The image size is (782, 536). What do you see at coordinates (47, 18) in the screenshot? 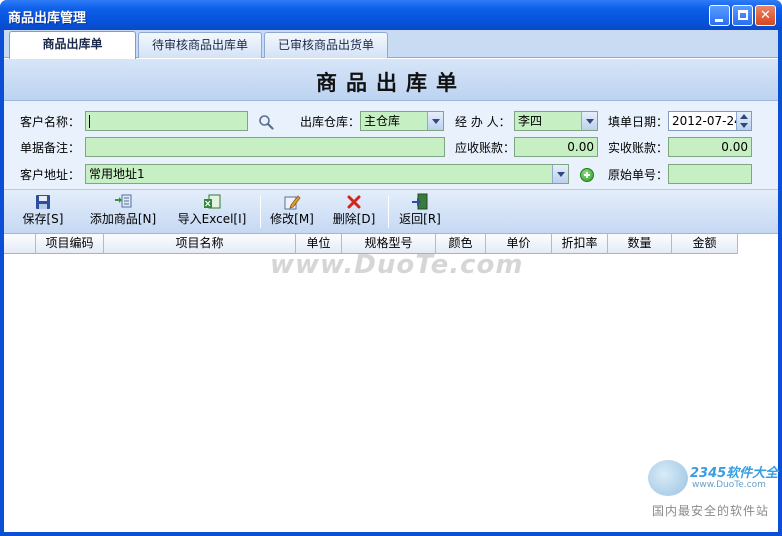
I see `window-title: 商品出库管理` at bounding box center [47, 18].